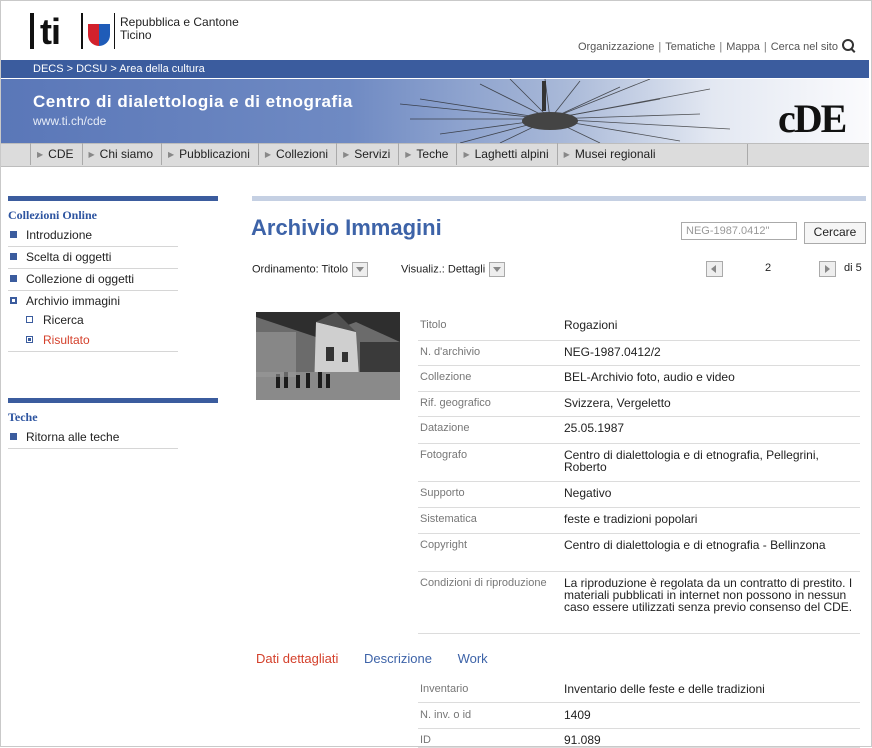 The height and width of the screenshot is (748, 872). I want to click on detail-tabs: Dati dettagliati Descrizione Work, so click(383, 658).